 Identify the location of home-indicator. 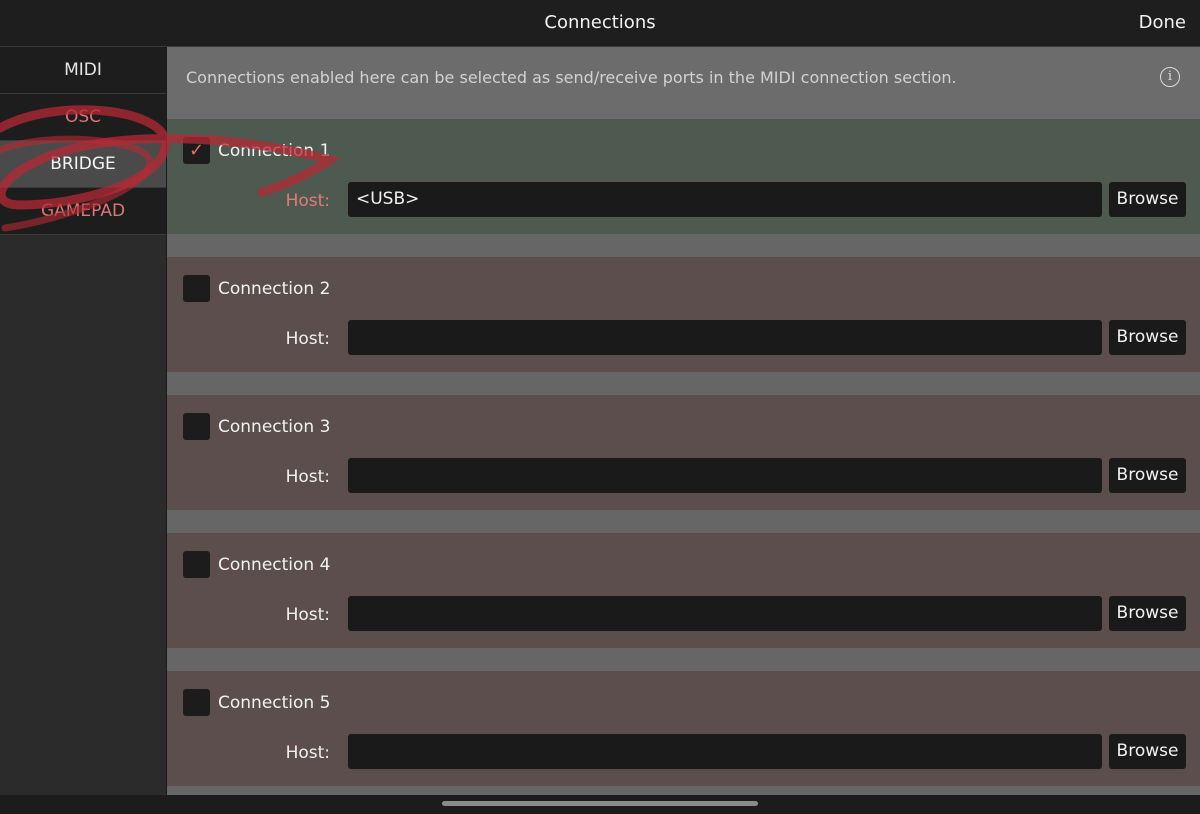
(600, 803).